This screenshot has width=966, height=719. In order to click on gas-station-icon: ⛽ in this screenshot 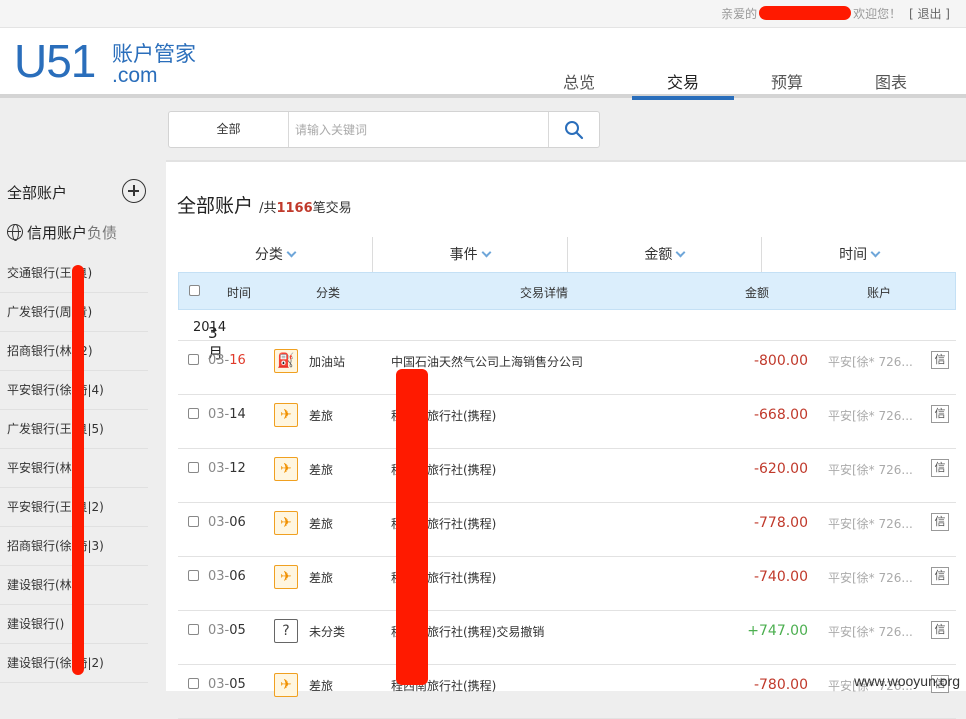, I will do `click(286, 361)`.